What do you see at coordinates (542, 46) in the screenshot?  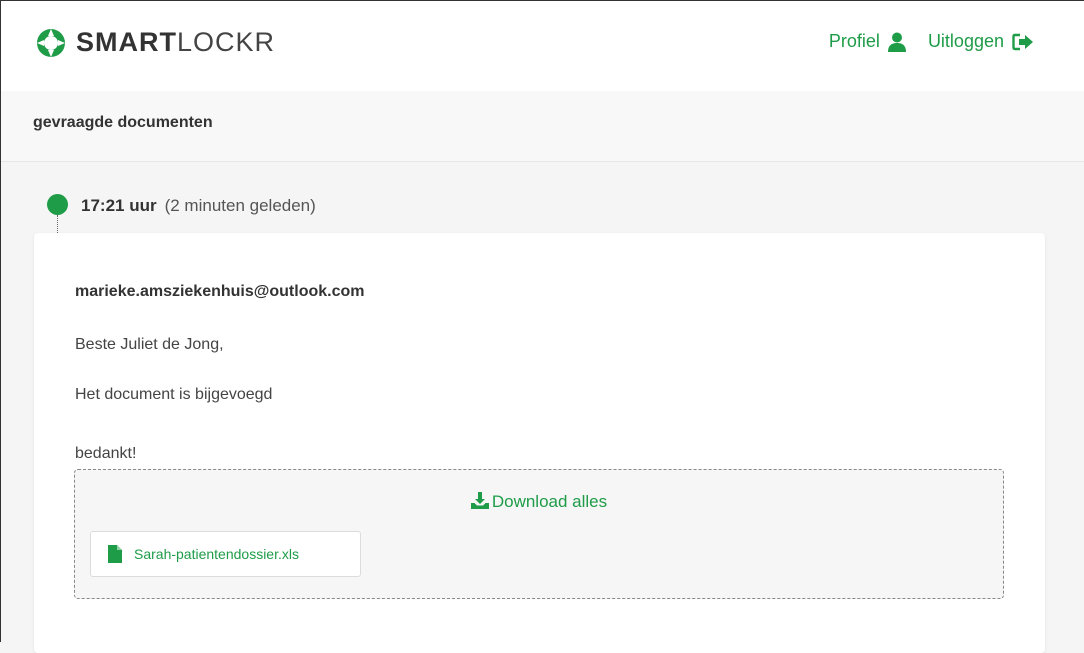 I see `top-header: SMARTLOCKR Profiel Uitloggen` at bounding box center [542, 46].